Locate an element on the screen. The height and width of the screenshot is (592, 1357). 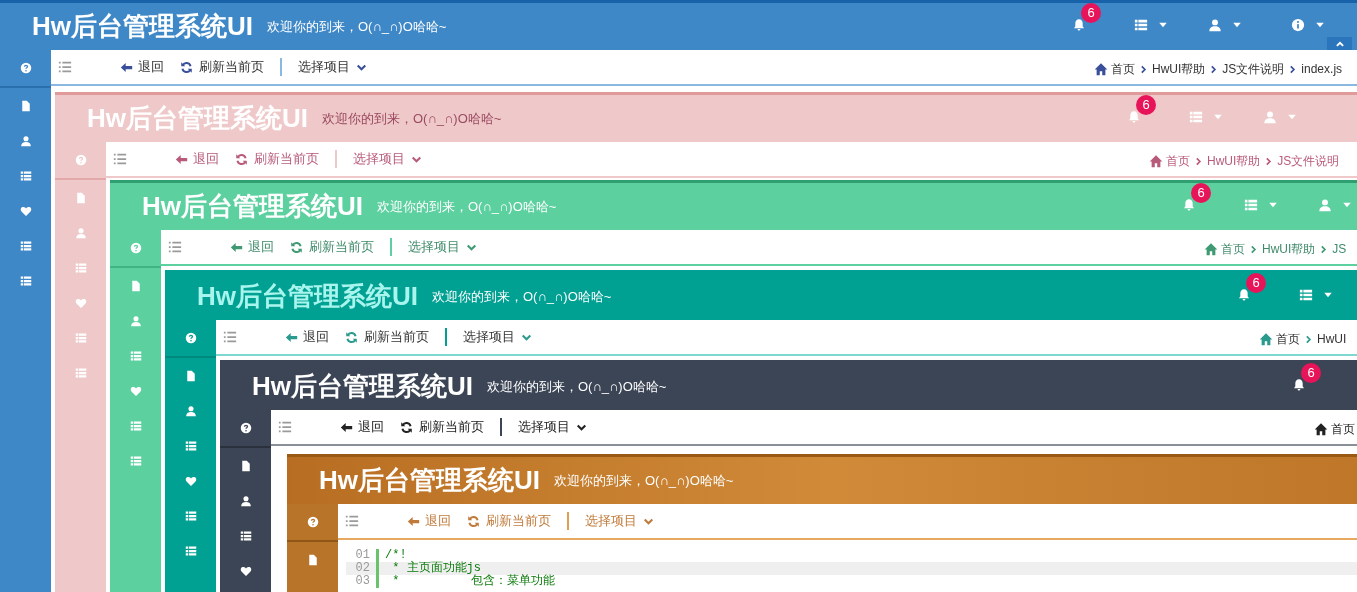
breadcrumb-link: index.js is located at coordinates (1322, 69).